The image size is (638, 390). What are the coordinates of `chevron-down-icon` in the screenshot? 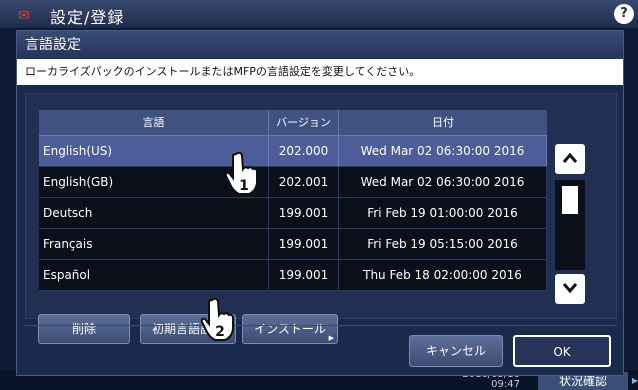 It's located at (570, 288).